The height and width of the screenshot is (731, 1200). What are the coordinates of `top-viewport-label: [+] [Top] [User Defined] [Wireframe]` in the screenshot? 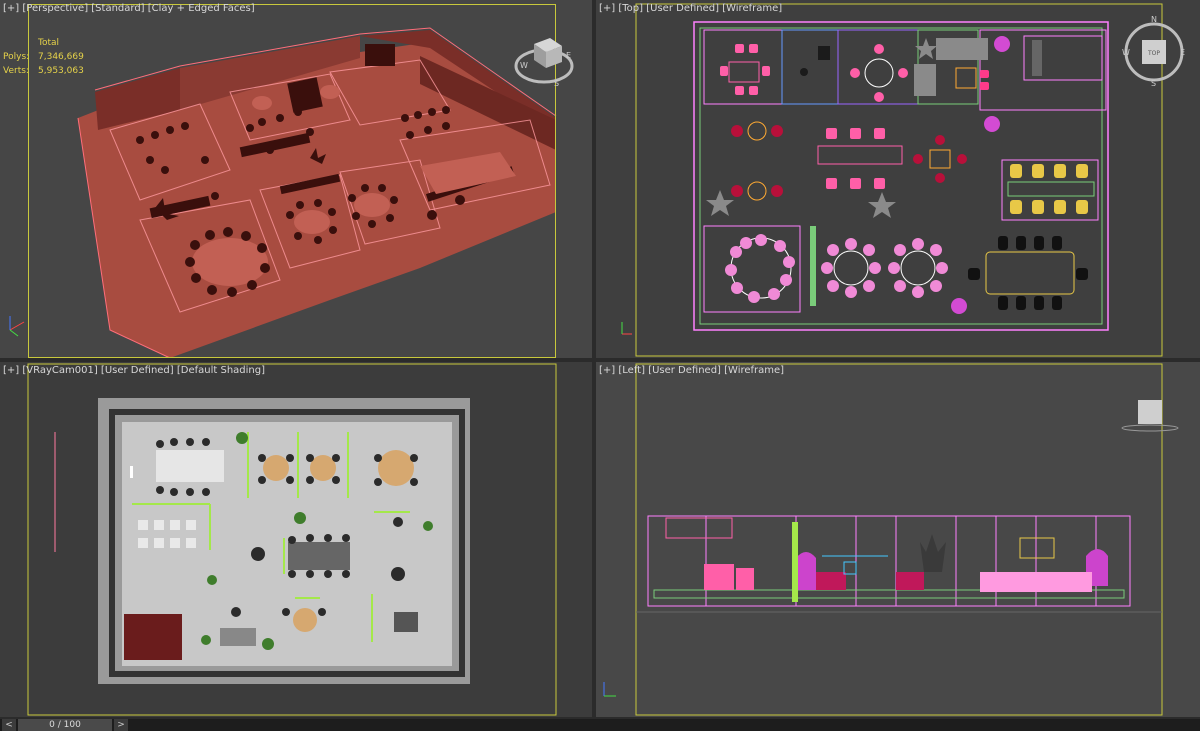 It's located at (690, 8).